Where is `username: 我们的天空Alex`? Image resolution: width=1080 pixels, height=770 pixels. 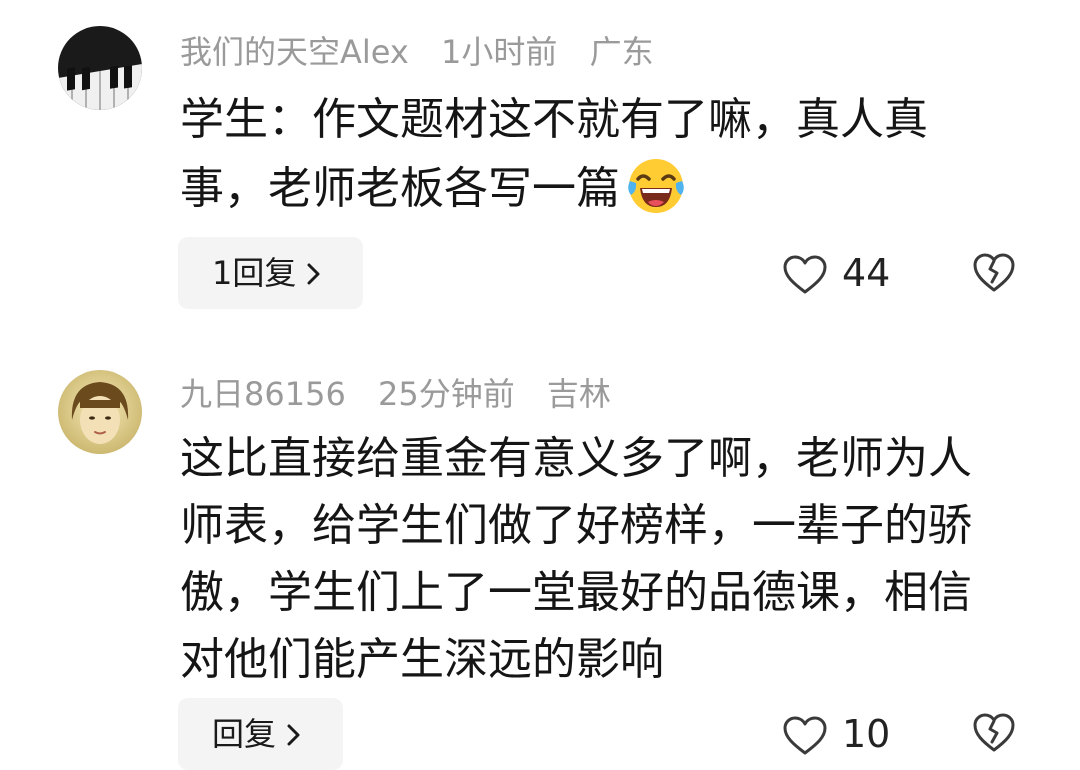 username: 我们的天空Alex is located at coordinates (294, 52).